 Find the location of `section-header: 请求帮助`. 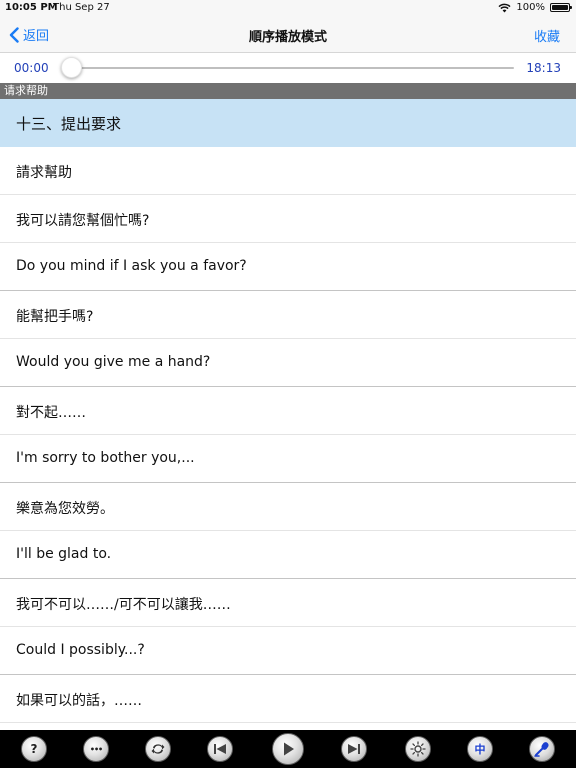

section-header: 请求帮助 is located at coordinates (288, 91).